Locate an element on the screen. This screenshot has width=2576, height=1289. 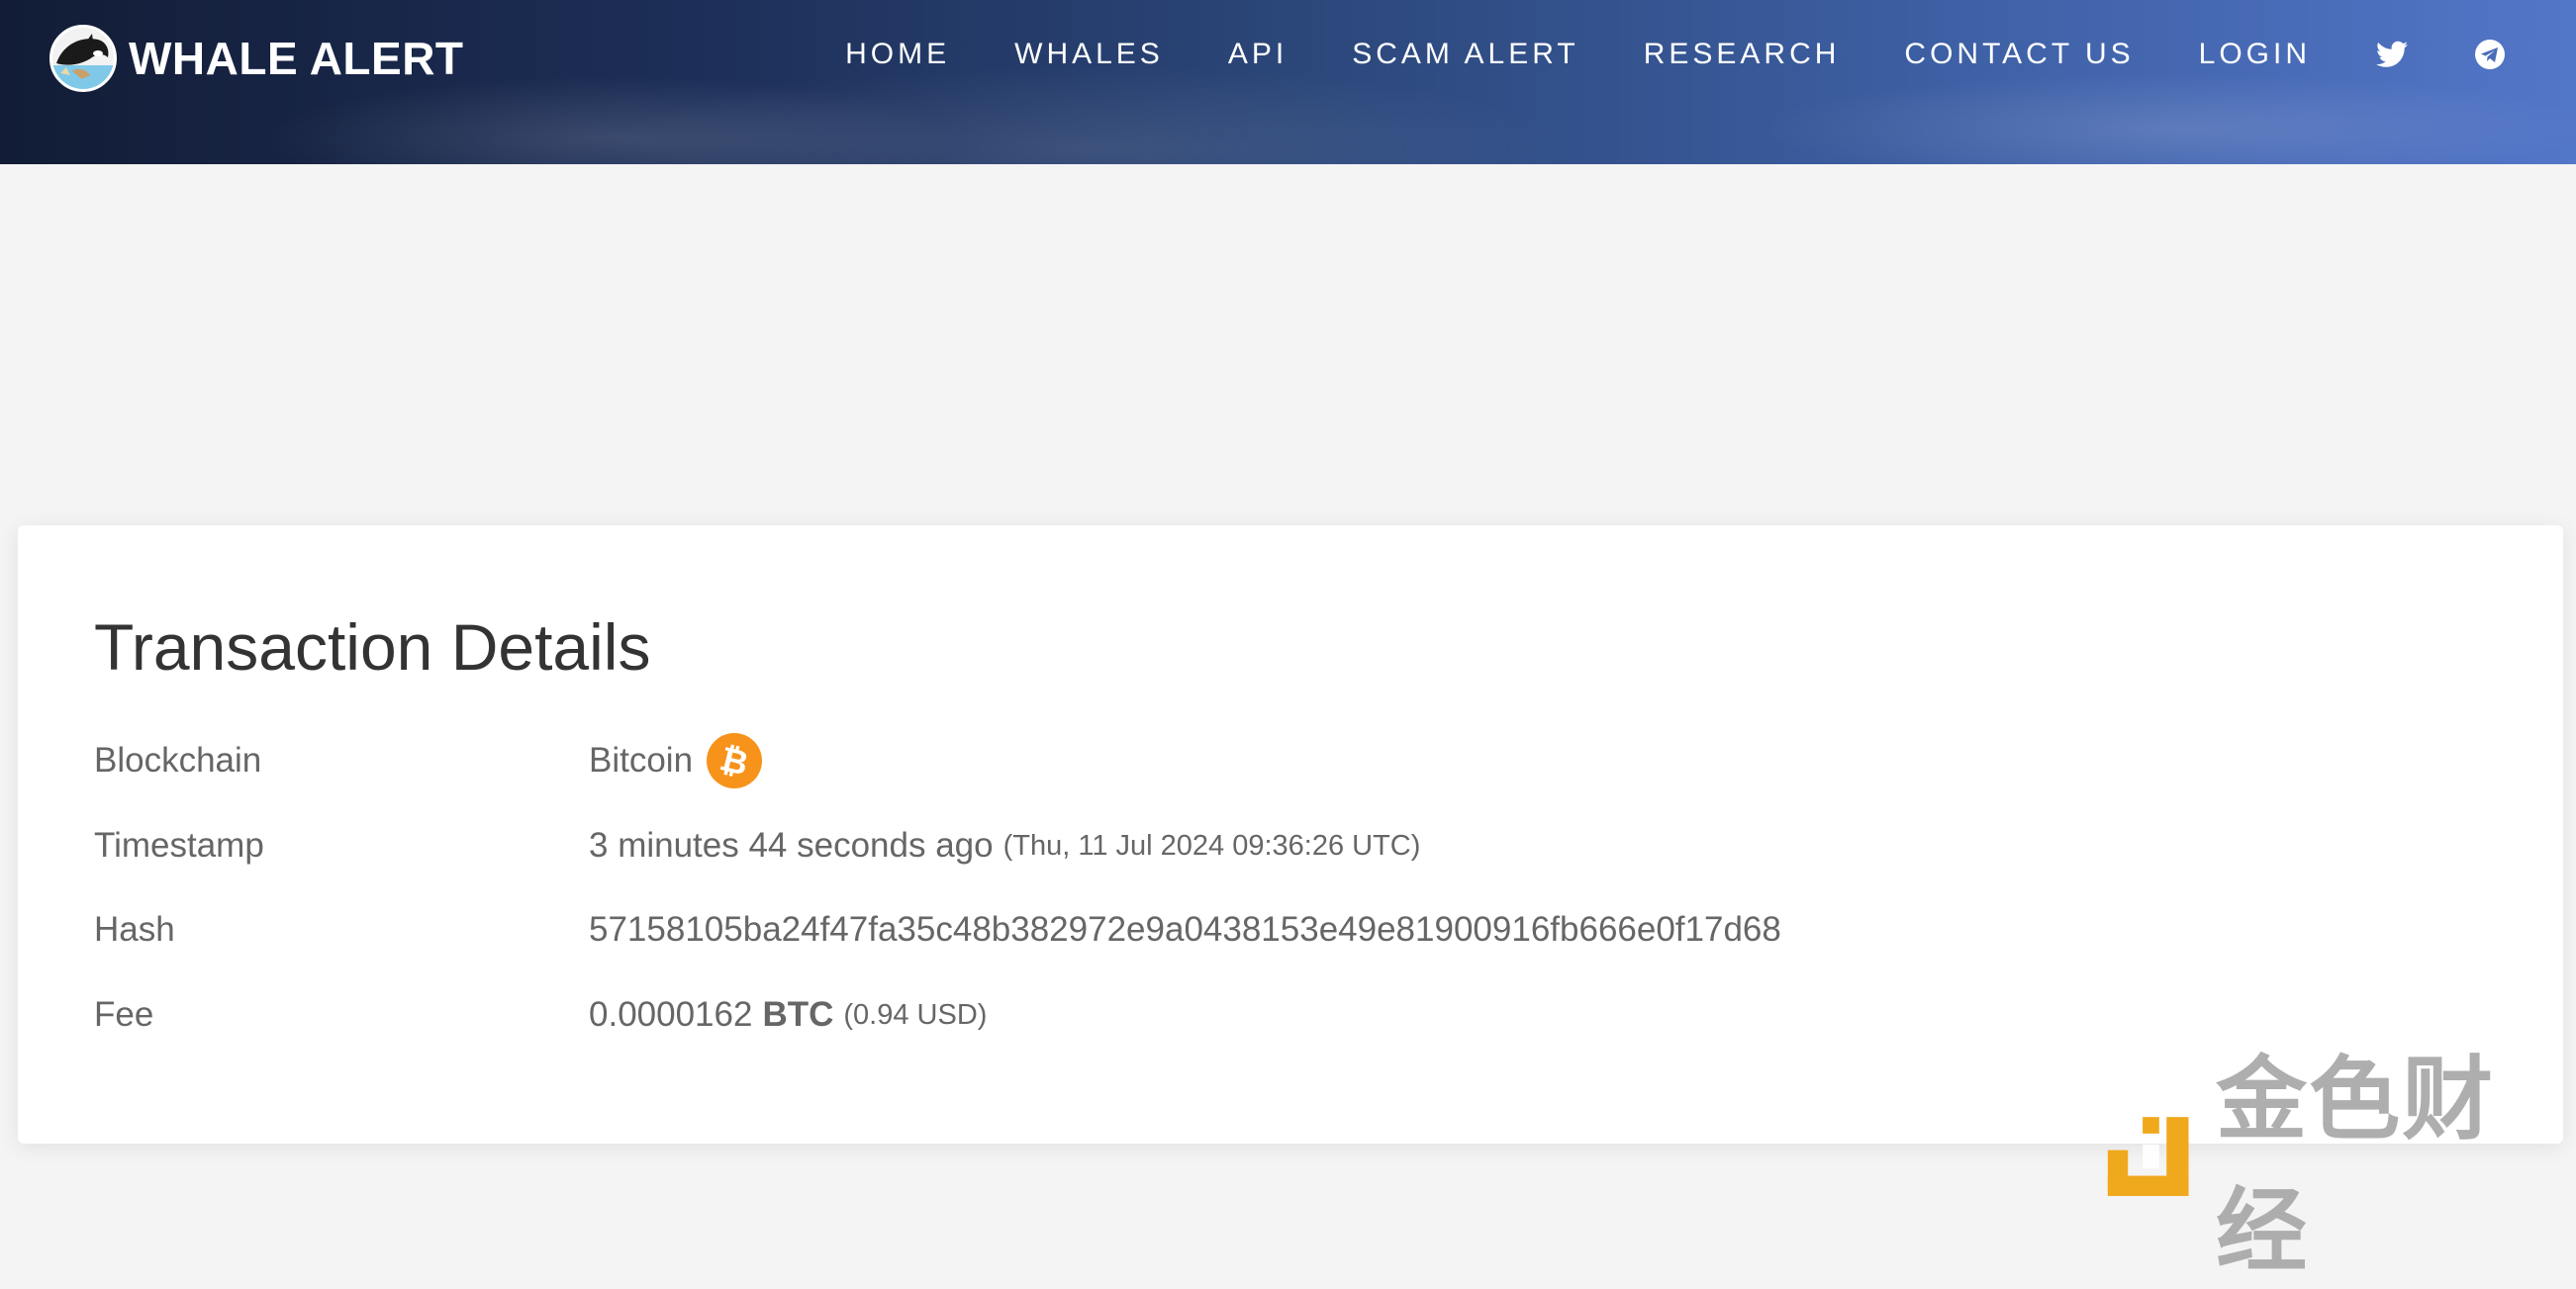
fee-row: Fee 0.0000162 BTC (0.94 USD) is located at coordinates (1281, 1025).